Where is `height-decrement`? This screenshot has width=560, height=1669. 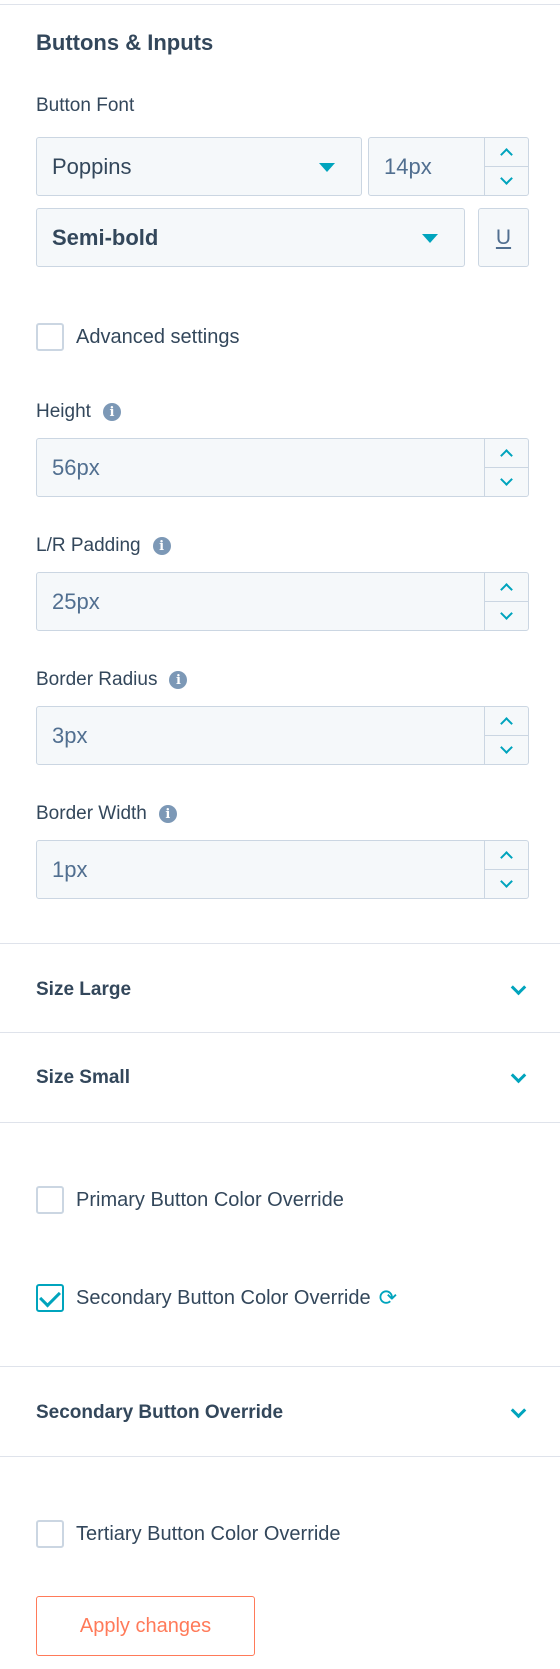 height-decrement is located at coordinates (506, 481).